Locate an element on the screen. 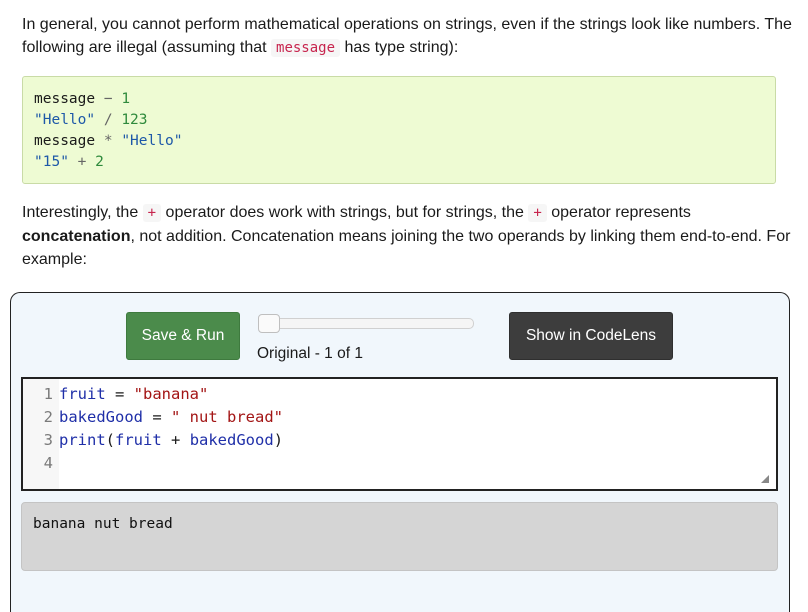  save-and-run-button: Save & Run is located at coordinates (183, 336).